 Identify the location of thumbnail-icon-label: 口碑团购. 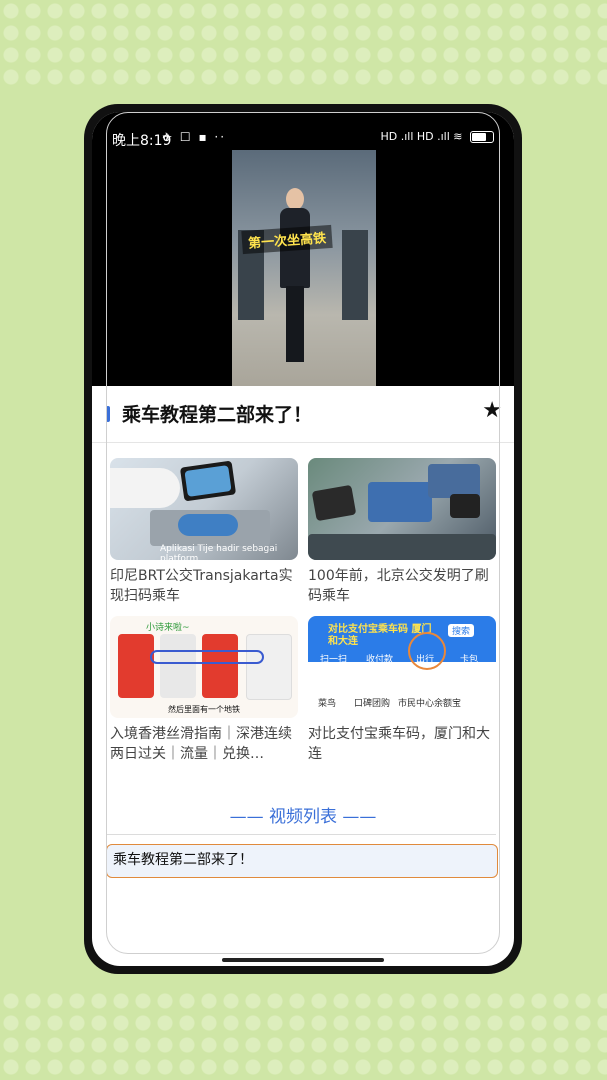
(372, 704).